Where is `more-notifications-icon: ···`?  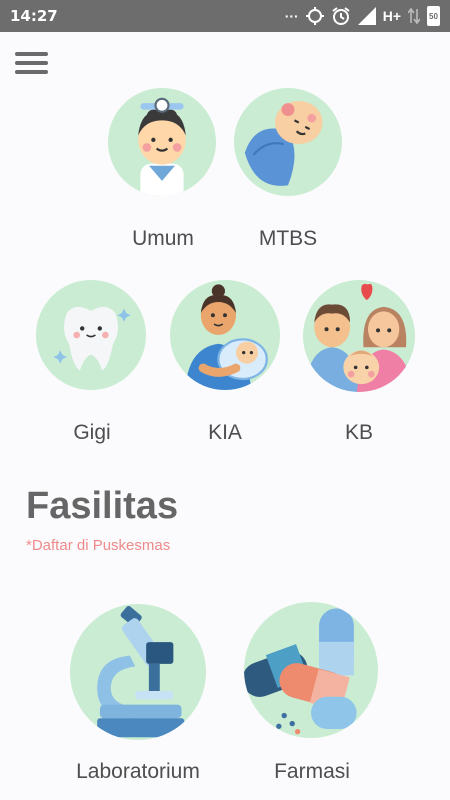 more-notifications-icon: ··· is located at coordinates (291, 16).